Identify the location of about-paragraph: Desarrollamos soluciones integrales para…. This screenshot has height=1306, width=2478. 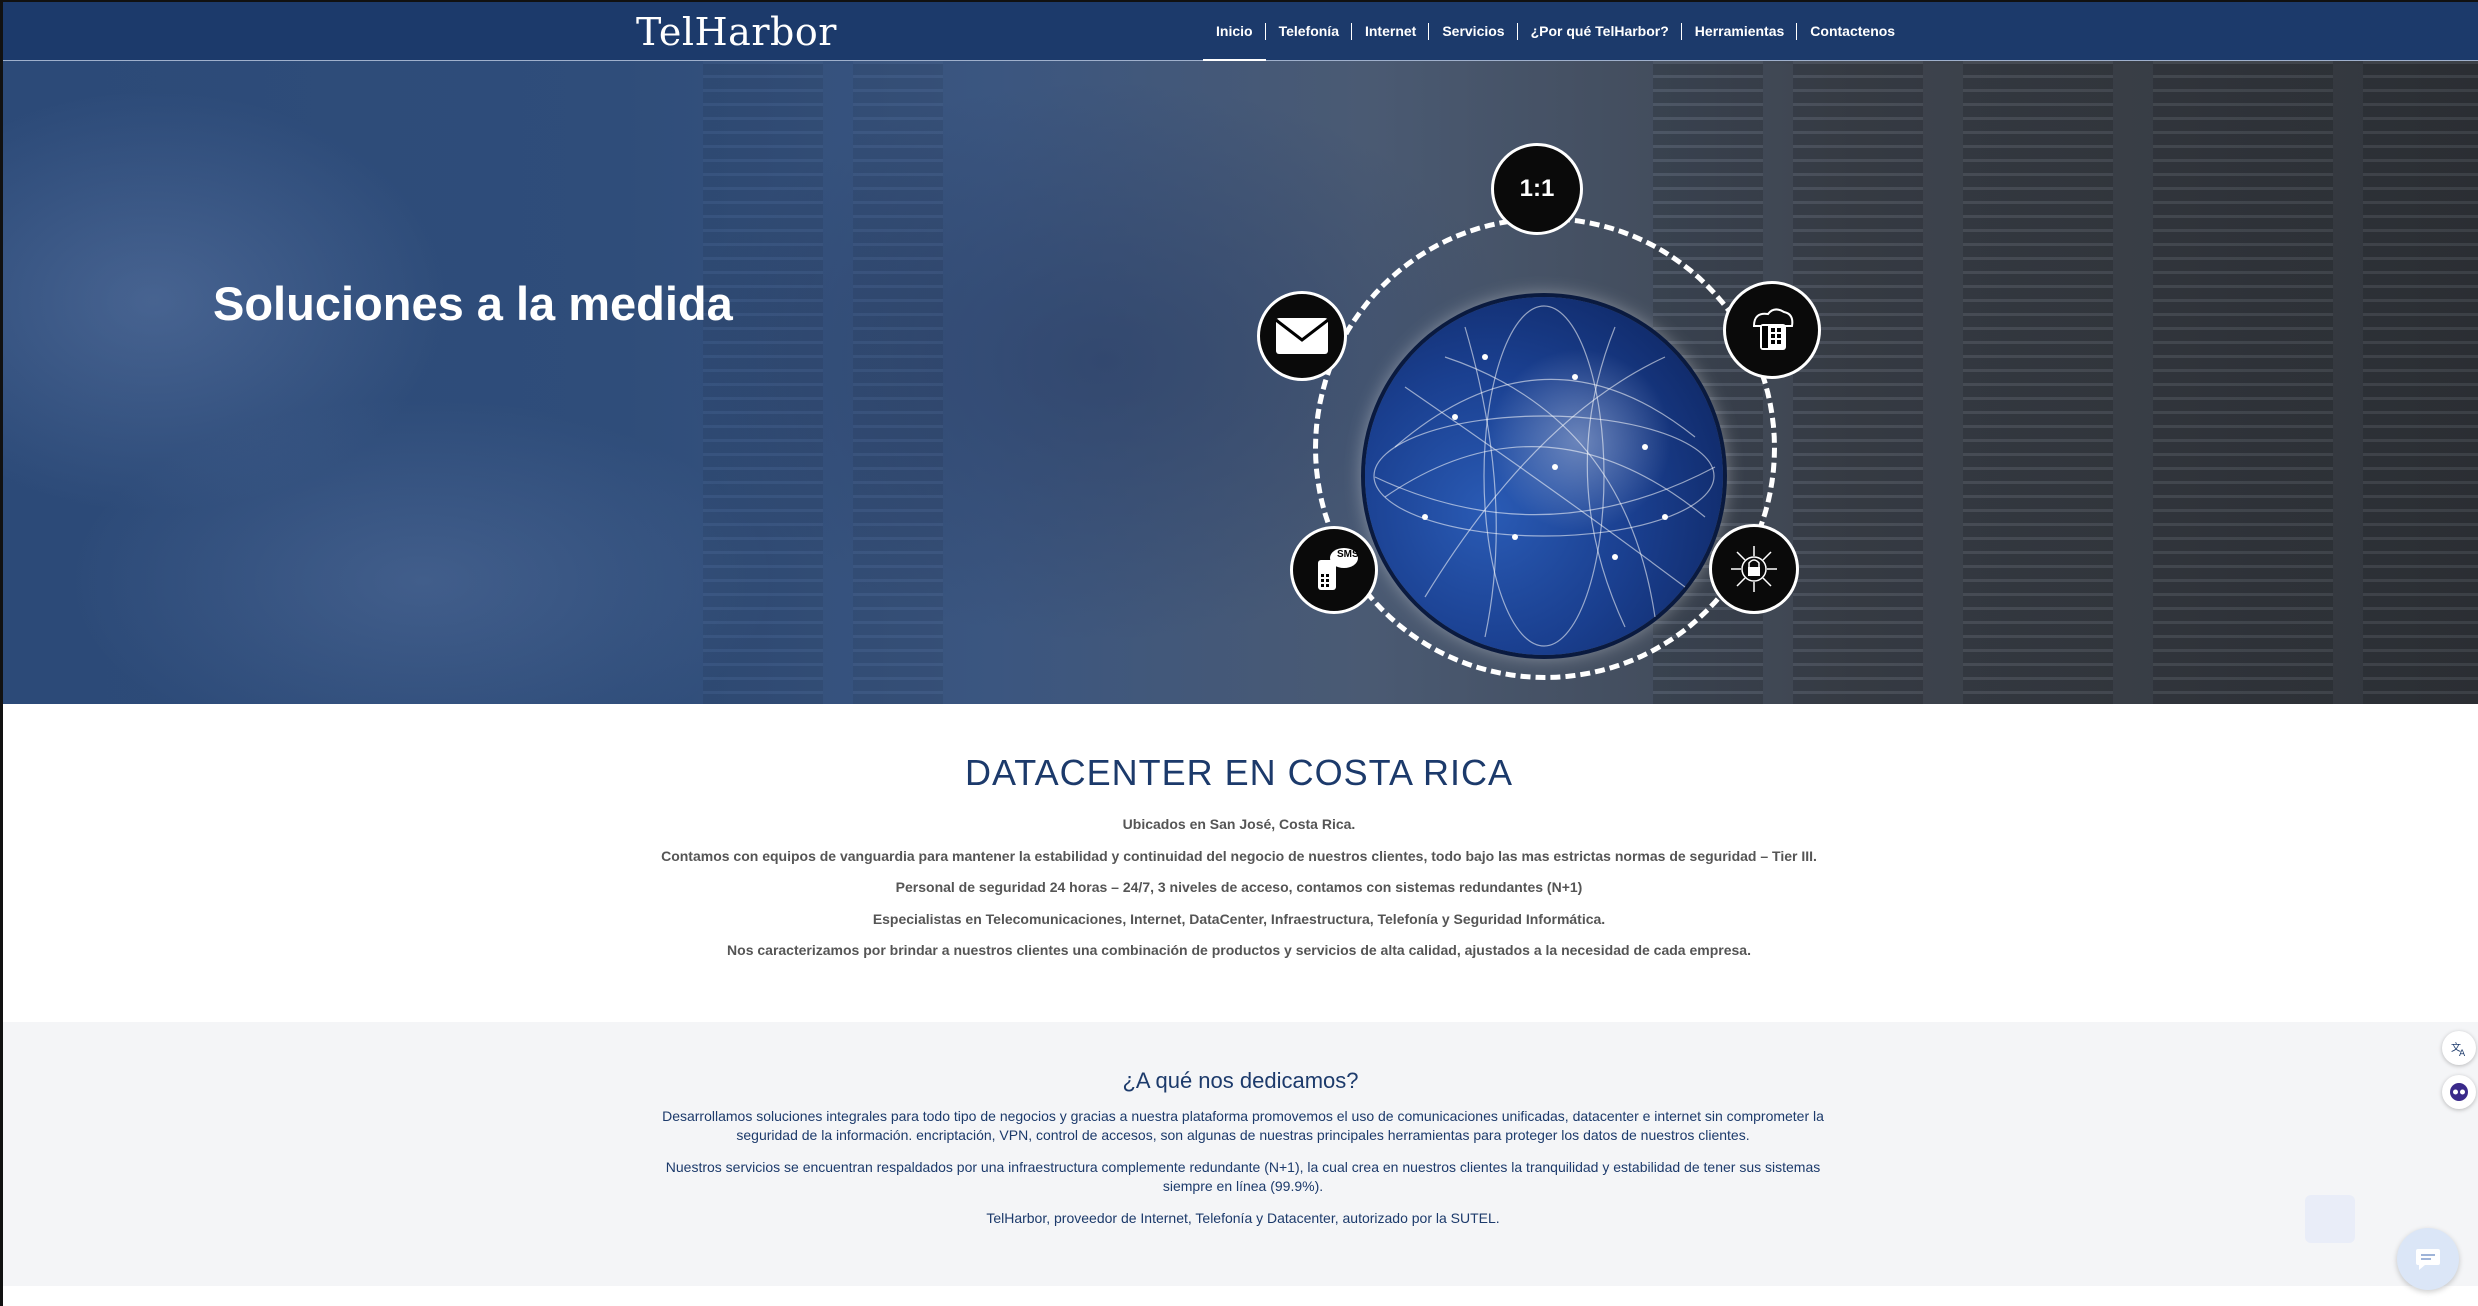
(1243, 1125).